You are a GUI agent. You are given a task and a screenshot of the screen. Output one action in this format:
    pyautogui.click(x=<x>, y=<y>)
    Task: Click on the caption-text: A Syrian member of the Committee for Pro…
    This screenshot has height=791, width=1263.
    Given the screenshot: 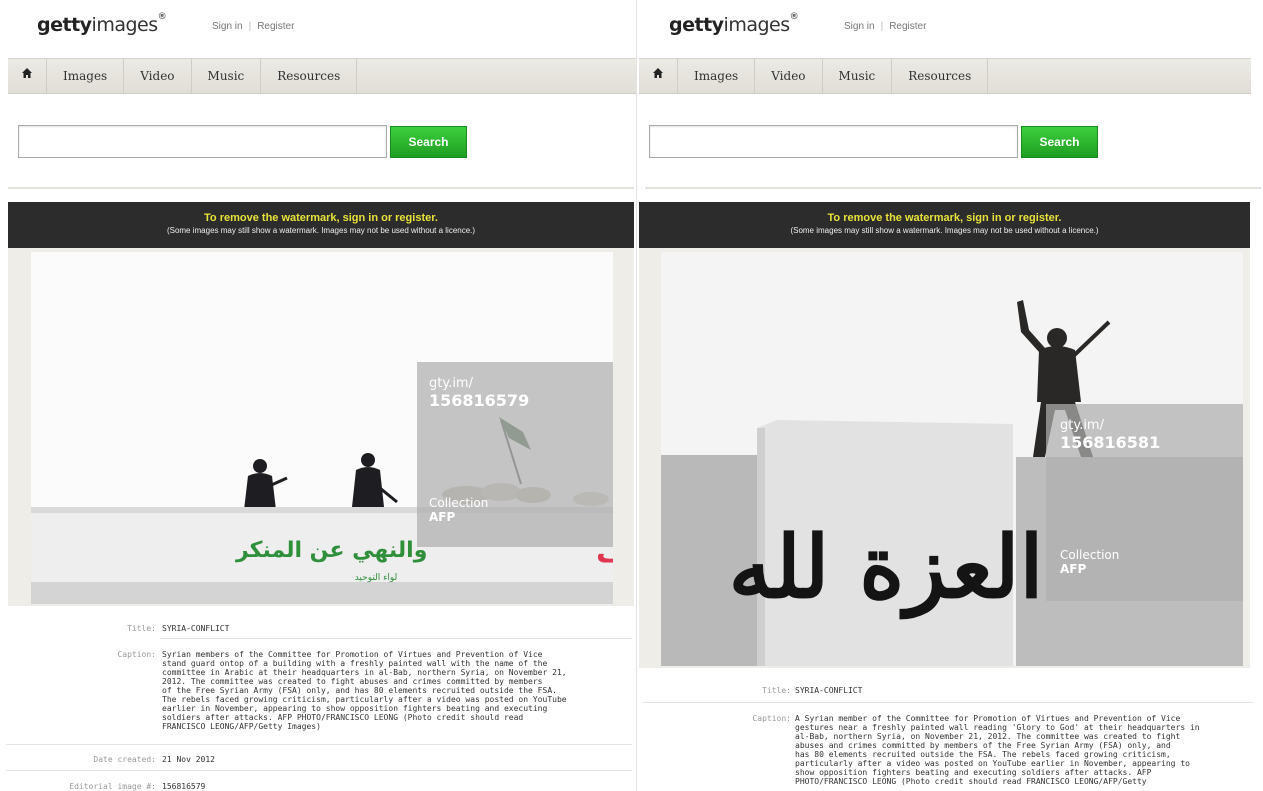 What is the action you would take?
    pyautogui.click(x=997, y=750)
    